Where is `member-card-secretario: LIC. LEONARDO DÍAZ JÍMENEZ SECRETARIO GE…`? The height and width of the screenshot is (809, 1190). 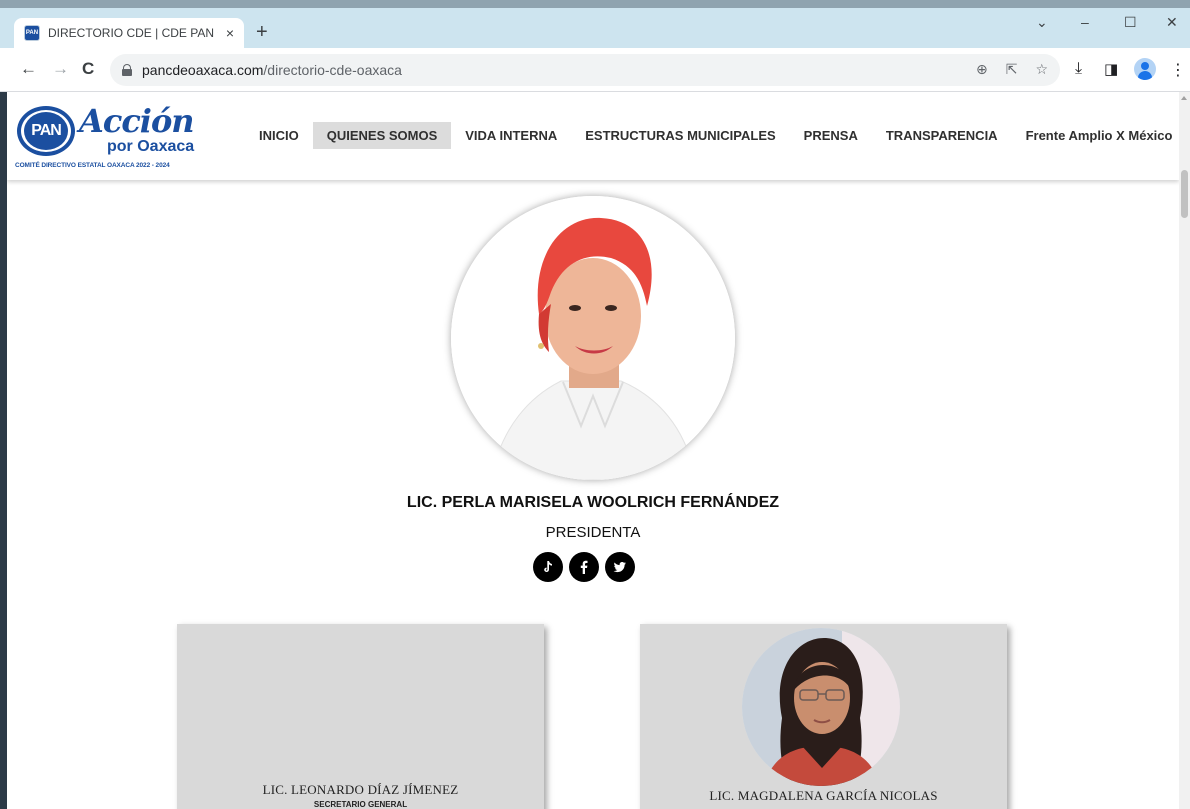
member-card-secretario: LIC. LEONARDO DÍAZ JÍMENEZ SECRETARIO GE… is located at coordinates (360, 716).